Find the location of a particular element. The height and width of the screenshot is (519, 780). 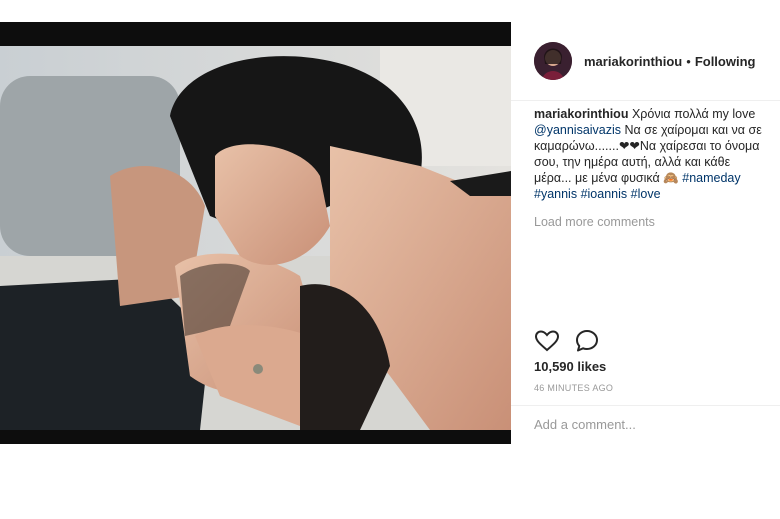

caption-line: #yannis #ioannis #love is located at coordinates (657, 194).